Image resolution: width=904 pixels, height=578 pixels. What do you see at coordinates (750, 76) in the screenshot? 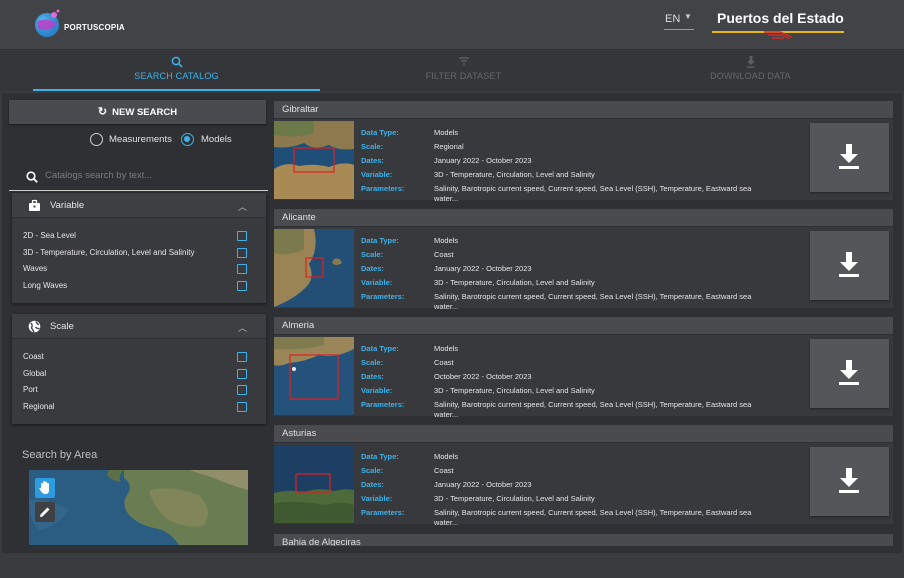
I see `tab-label: DOWNLOAD DATA` at bounding box center [750, 76].